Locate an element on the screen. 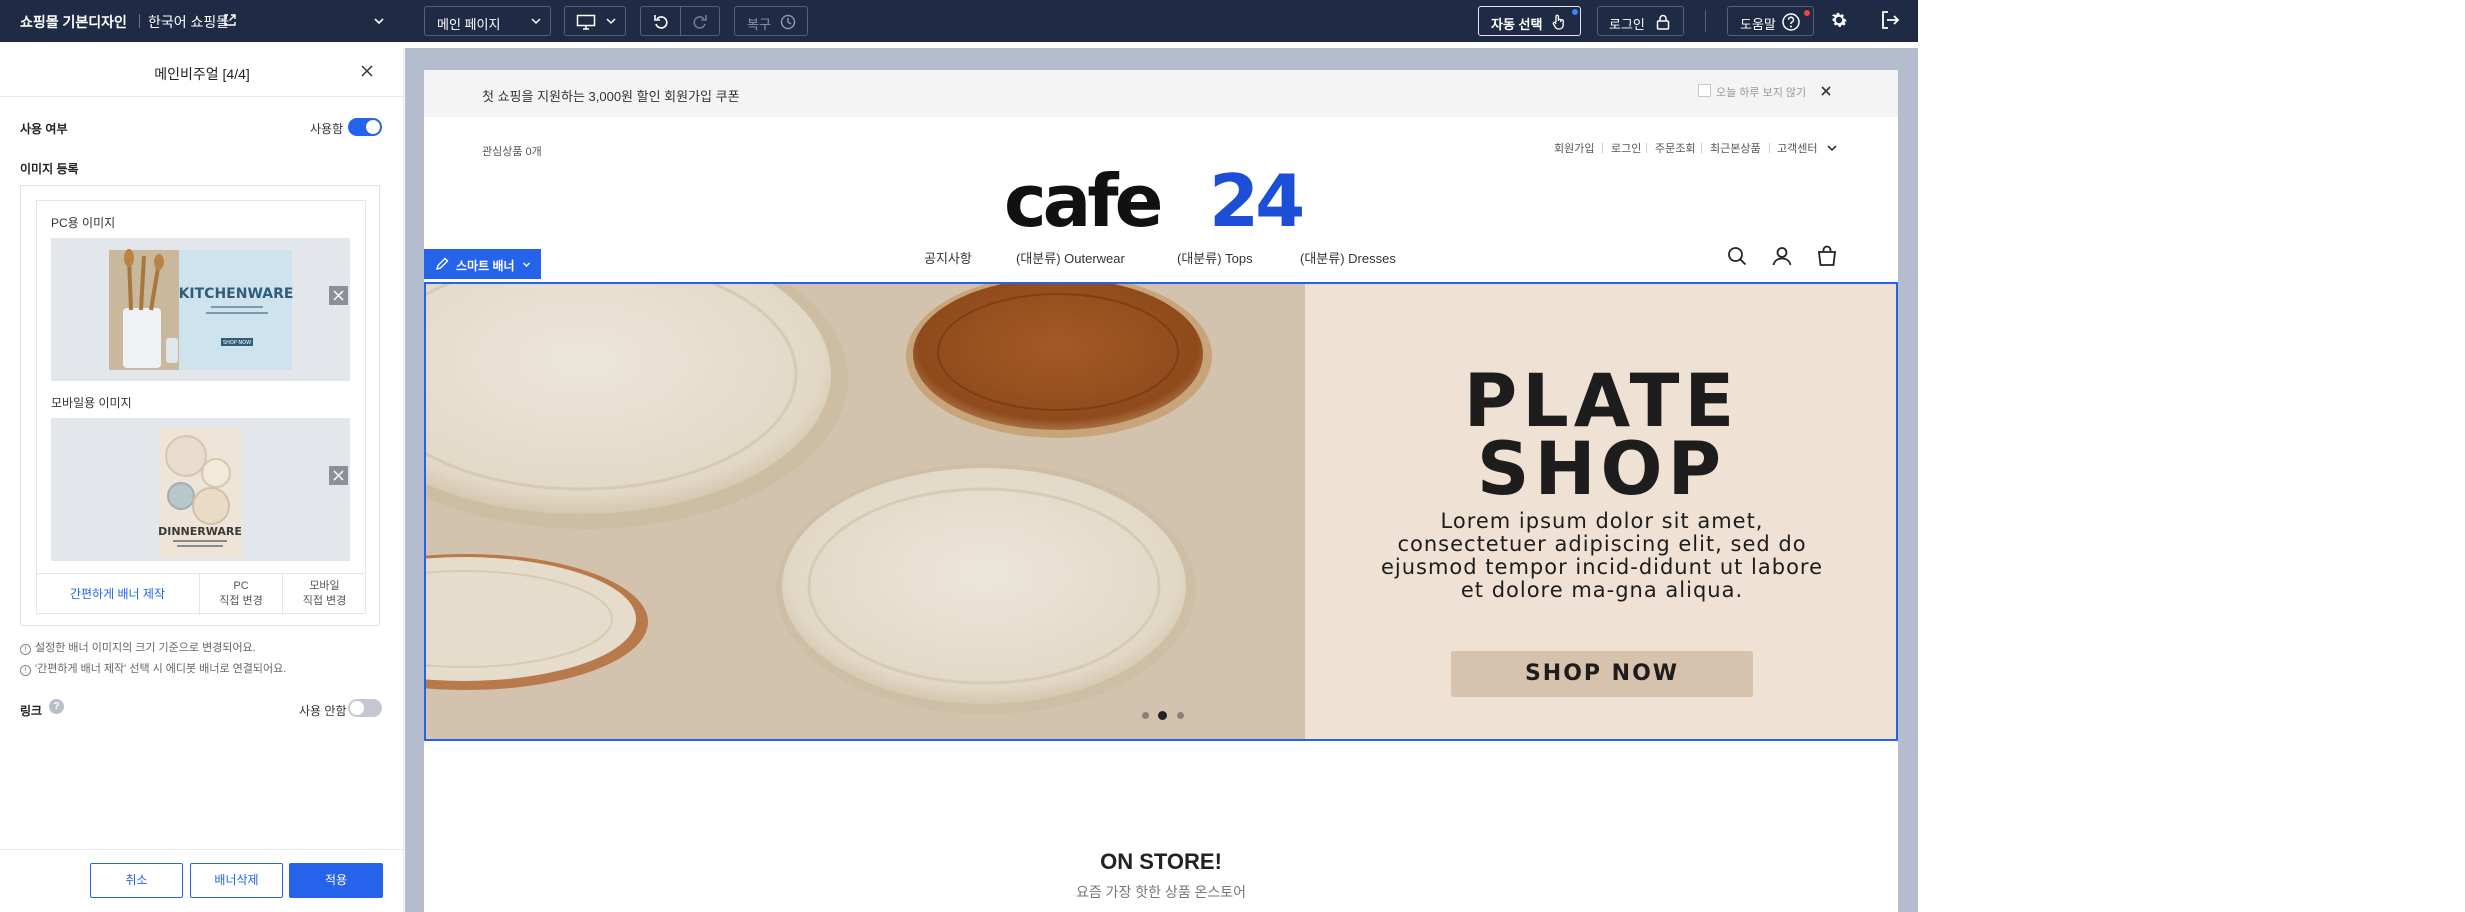 Image resolution: width=2465 pixels, height=912 pixels. undo-icon is located at coordinates (661, 22).